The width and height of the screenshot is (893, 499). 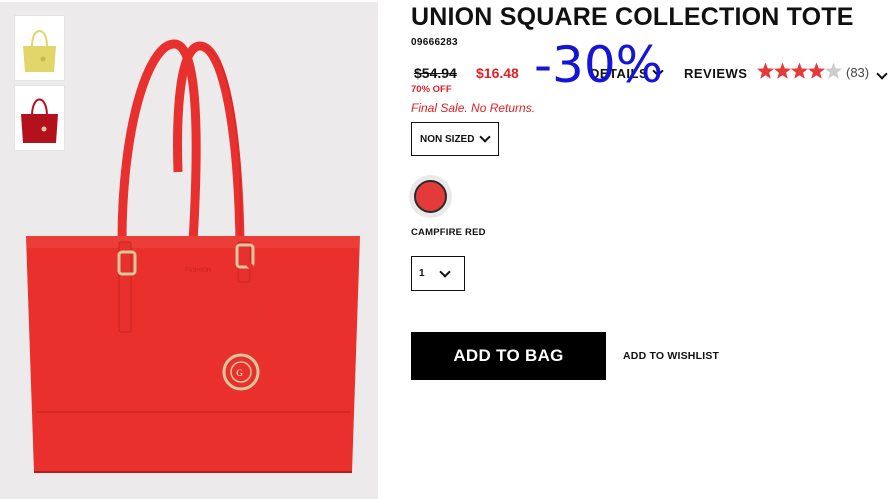 I want to click on color-swatch-fill, so click(x=430, y=196).